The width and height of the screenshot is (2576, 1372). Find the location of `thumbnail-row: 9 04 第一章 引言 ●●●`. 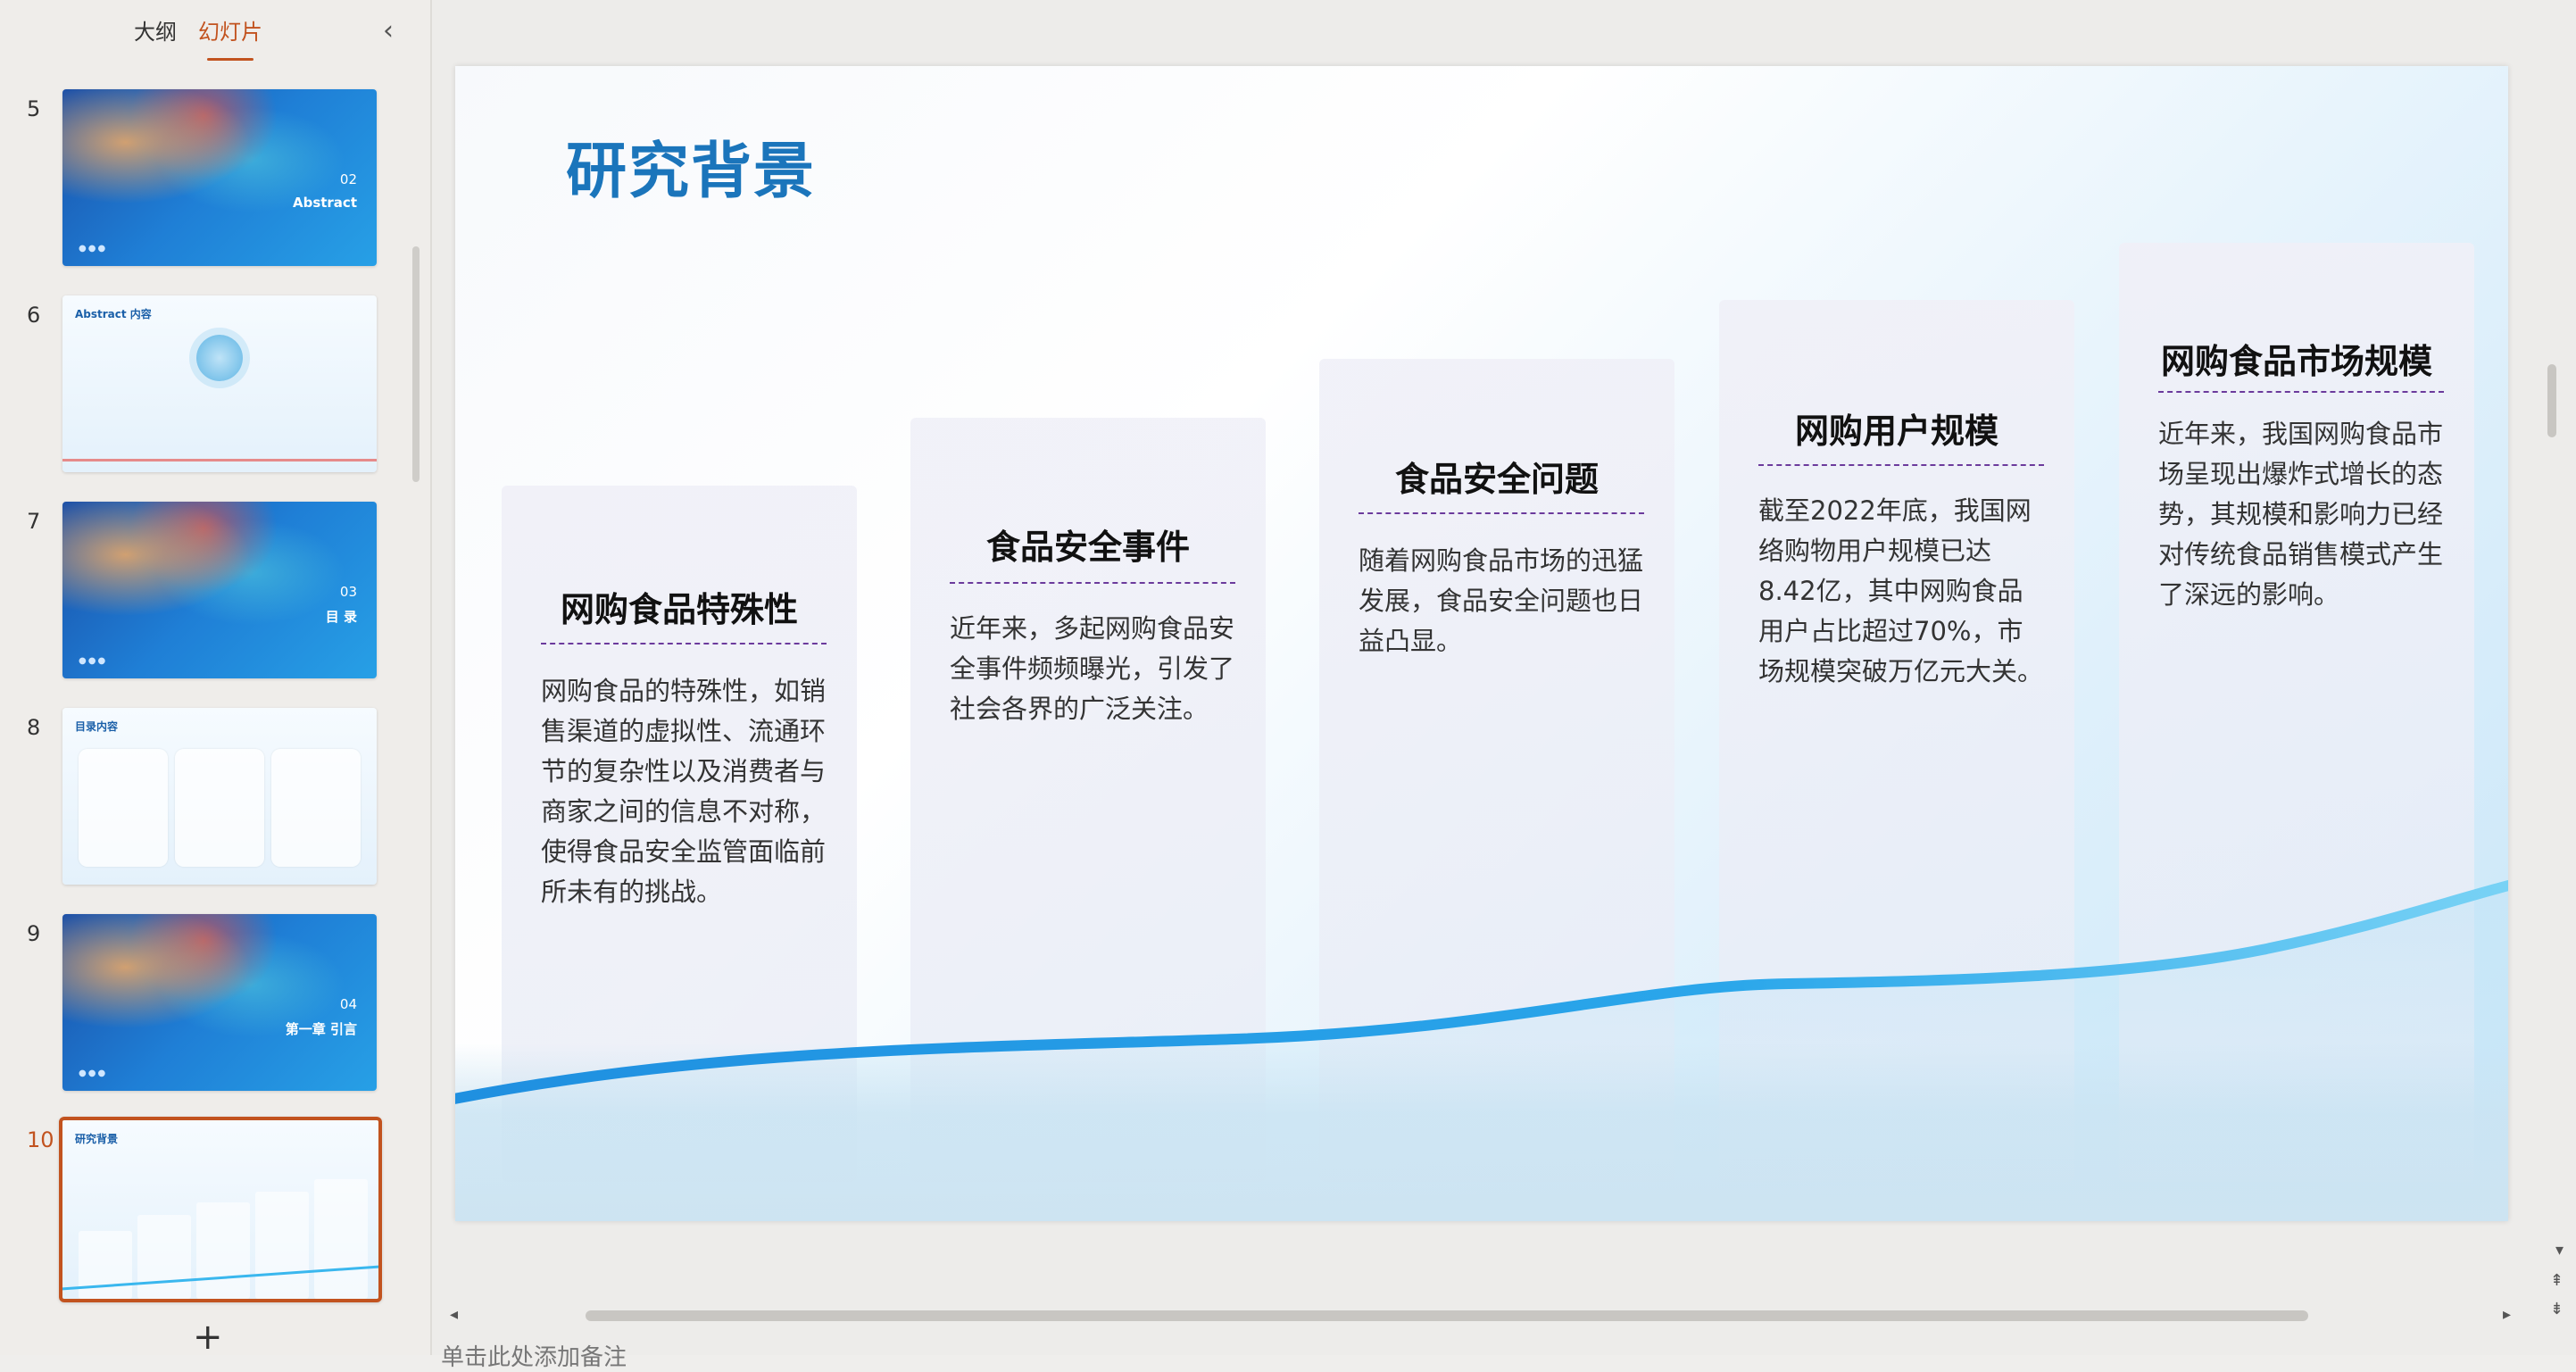

thumbnail-row: 9 04 第一章 引言 ●●● is located at coordinates (215, 1017).